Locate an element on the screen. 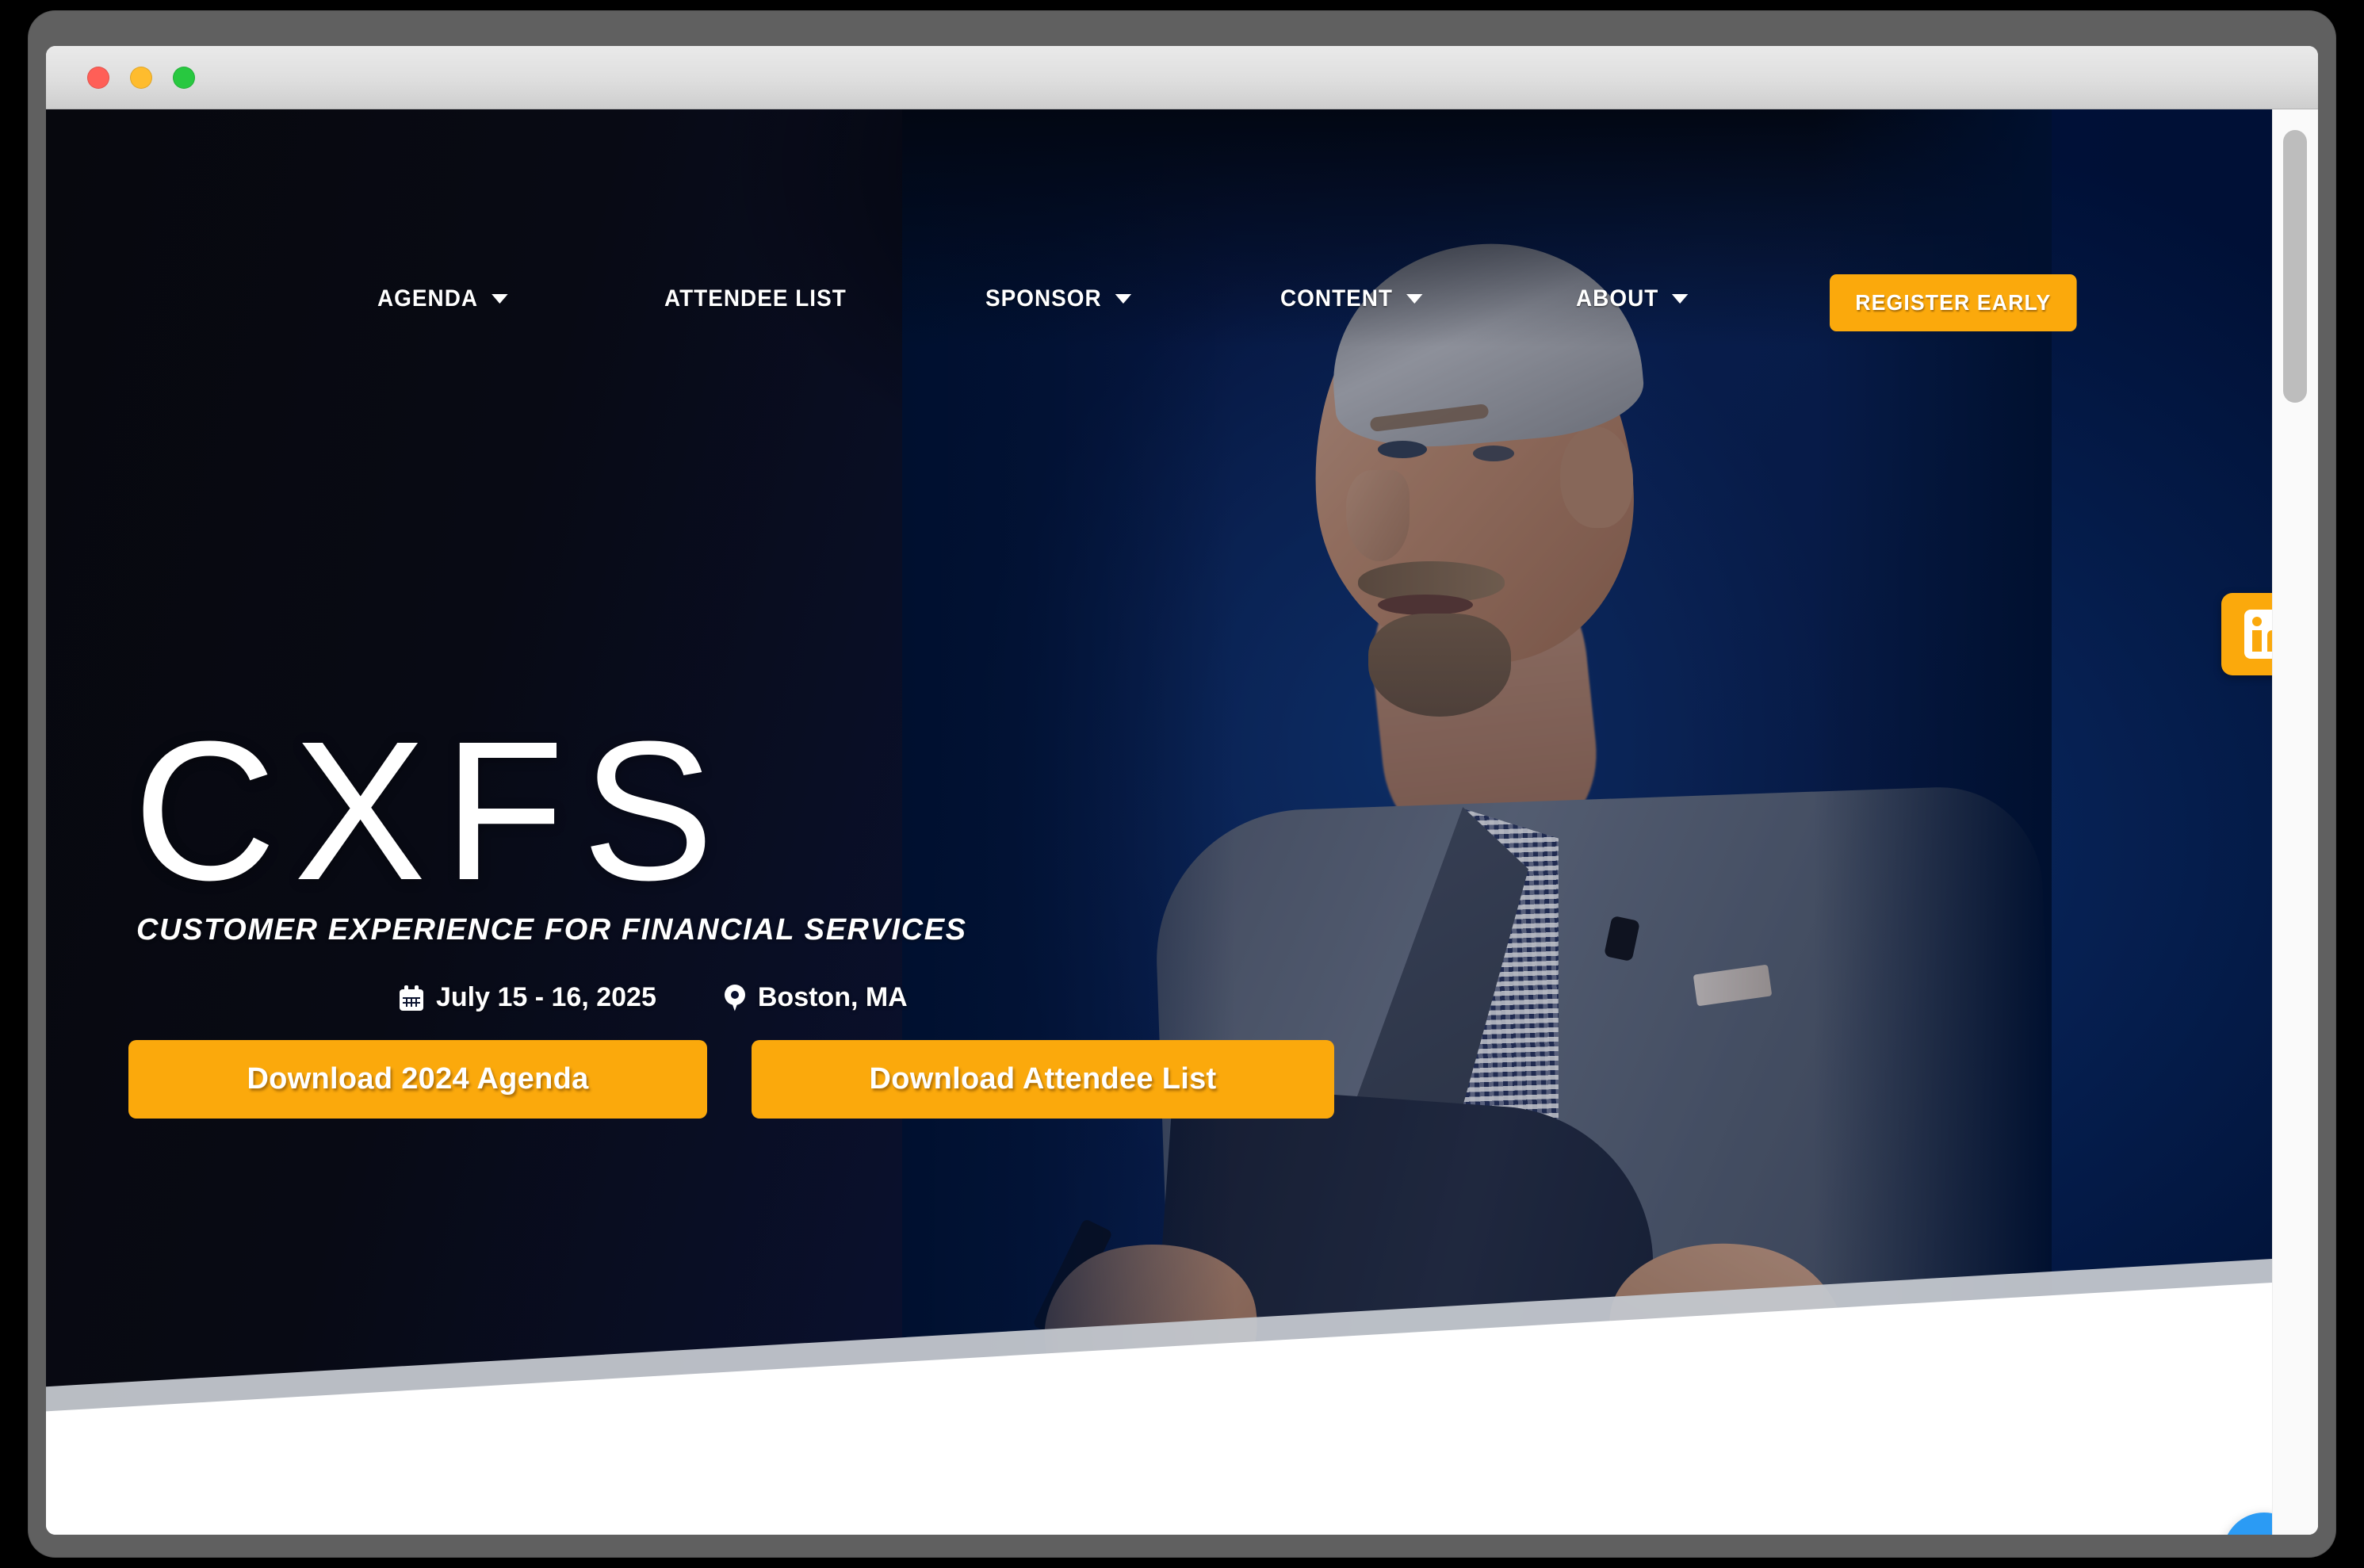 This screenshot has width=2364, height=1568. nav-label-about: ABOUT is located at coordinates (1617, 298).